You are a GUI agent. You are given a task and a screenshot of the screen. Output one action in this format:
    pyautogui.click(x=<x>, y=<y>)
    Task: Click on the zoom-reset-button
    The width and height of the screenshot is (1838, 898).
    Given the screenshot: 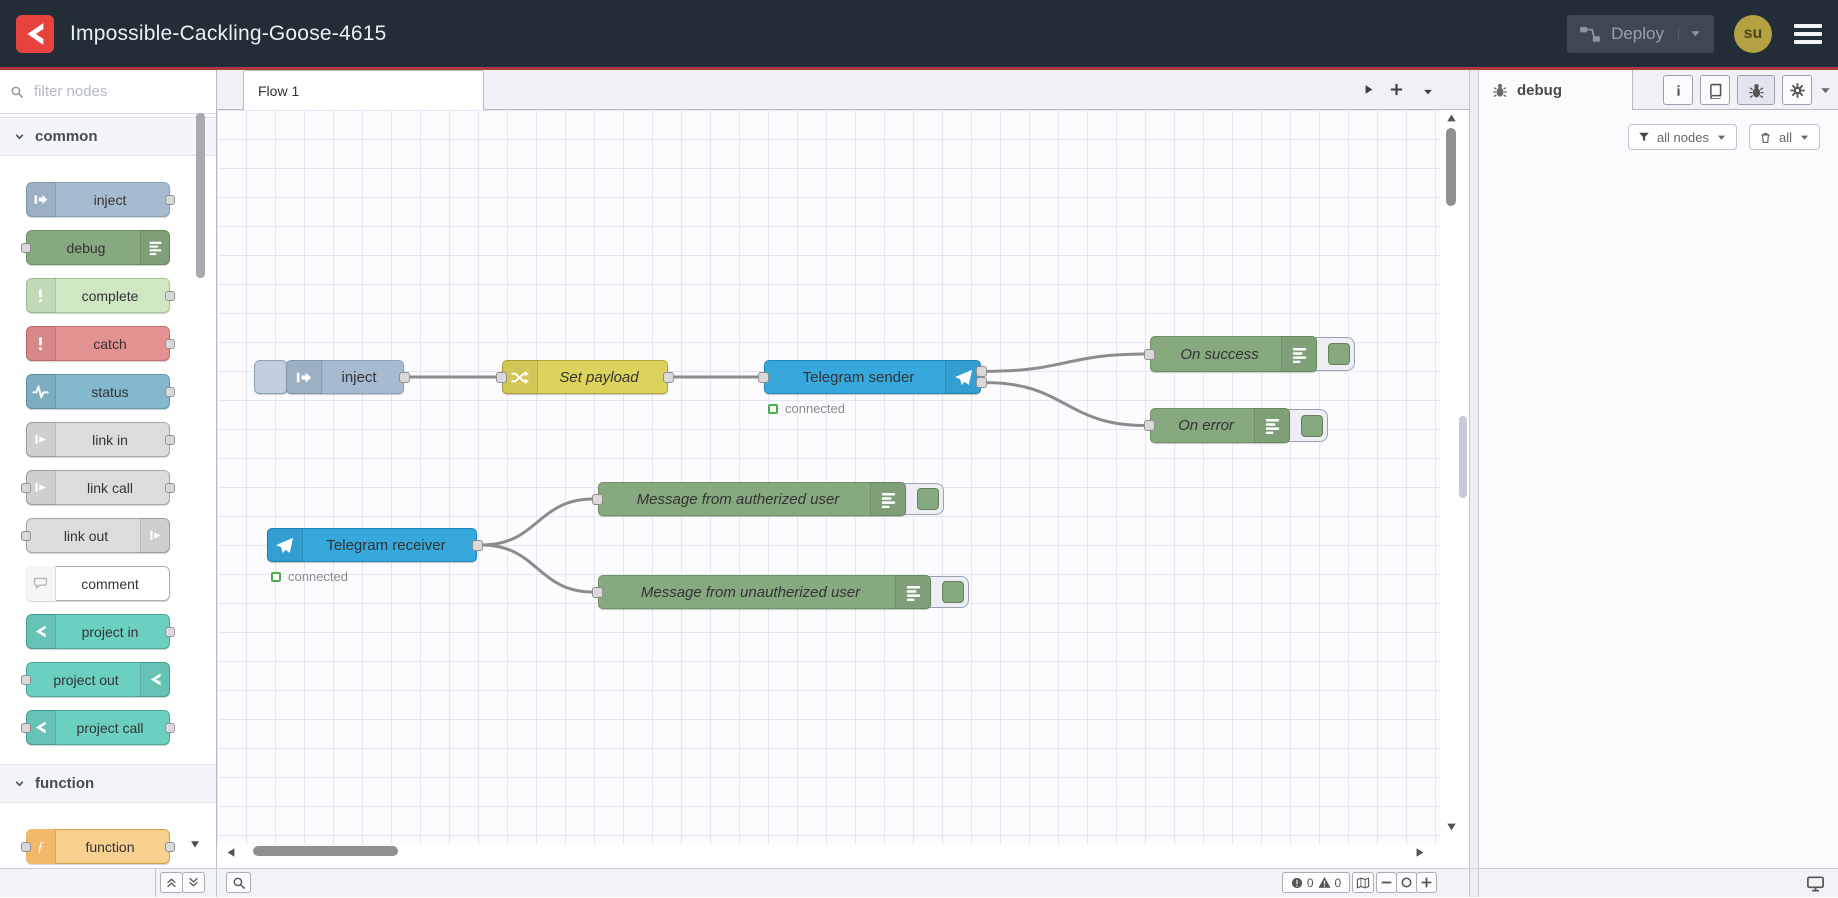 What is the action you would take?
    pyautogui.click(x=1406, y=882)
    